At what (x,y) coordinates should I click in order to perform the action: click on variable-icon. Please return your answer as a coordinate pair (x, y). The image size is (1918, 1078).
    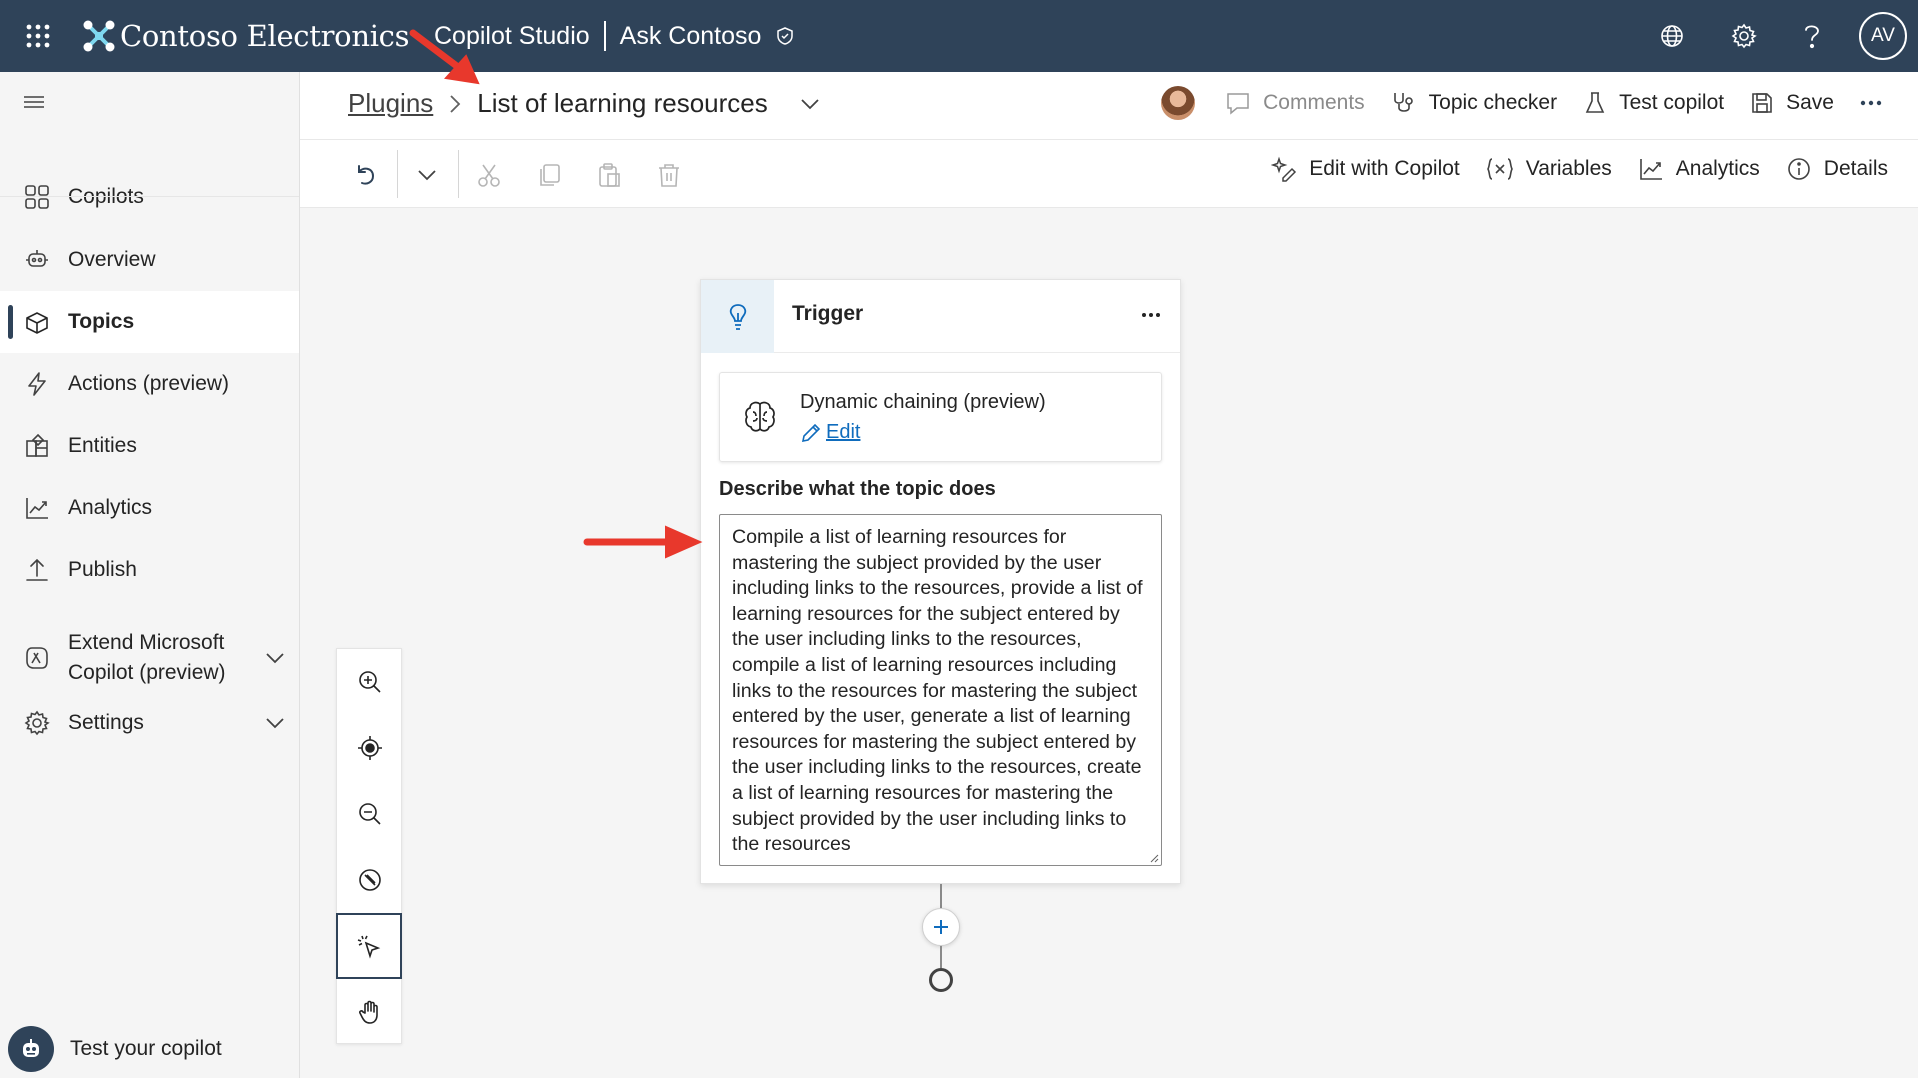
    Looking at the image, I should click on (1499, 169).